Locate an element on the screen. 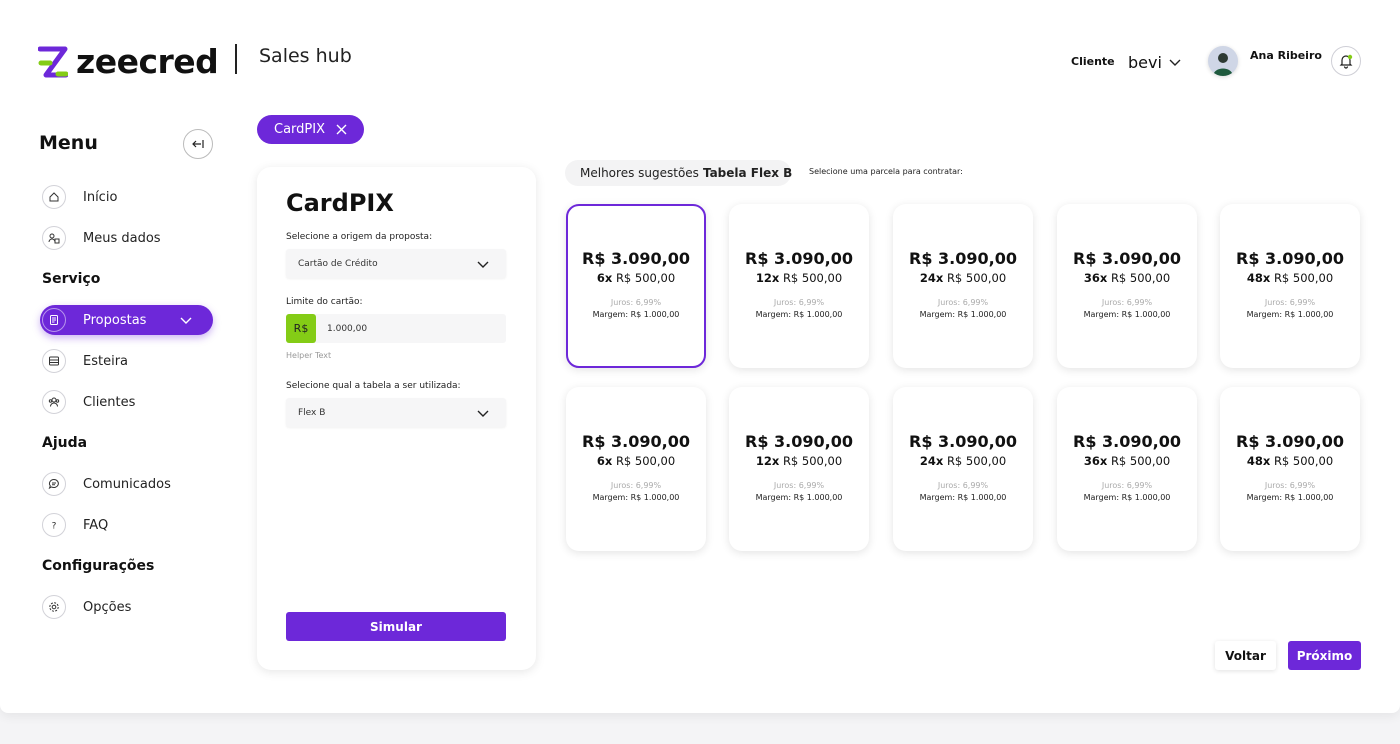 This screenshot has height=744, width=1400. document-icon is located at coordinates (54, 320).